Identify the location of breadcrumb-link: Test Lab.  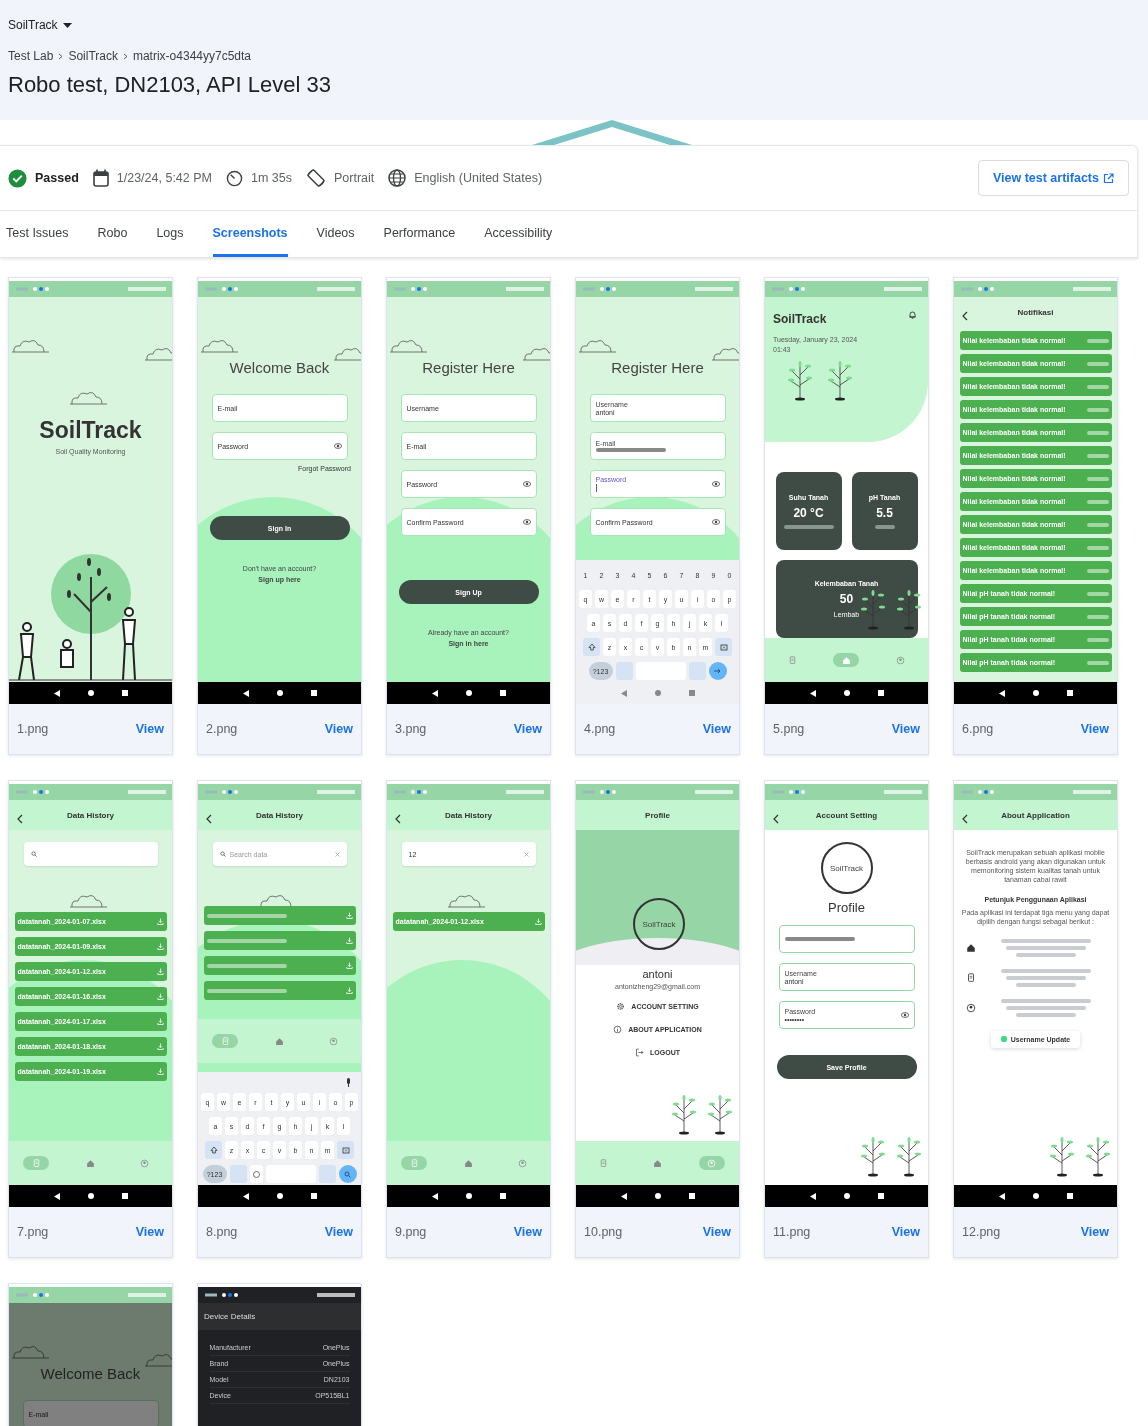
(31, 56).